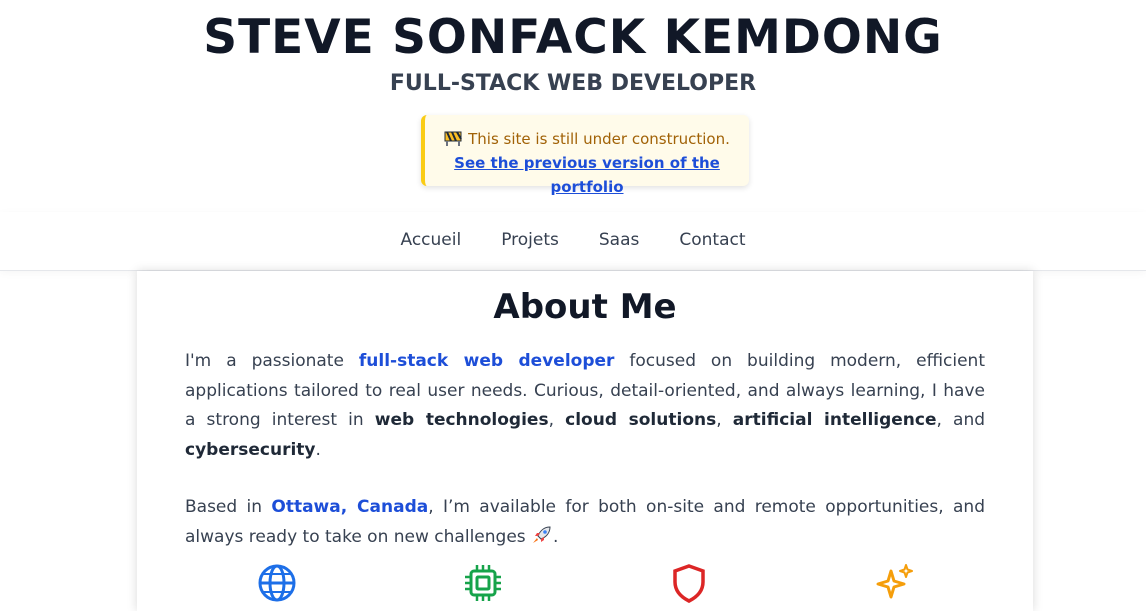 The width and height of the screenshot is (1146, 611). What do you see at coordinates (530, 240) in the screenshot?
I see `nav-item-projets: Projets` at bounding box center [530, 240].